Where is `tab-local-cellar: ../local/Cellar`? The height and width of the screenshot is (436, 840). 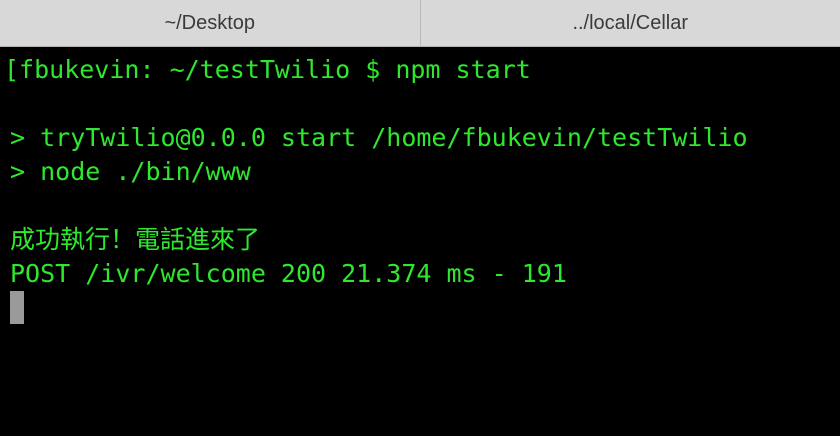
tab-local-cellar: ../local/Cellar is located at coordinates (630, 23).